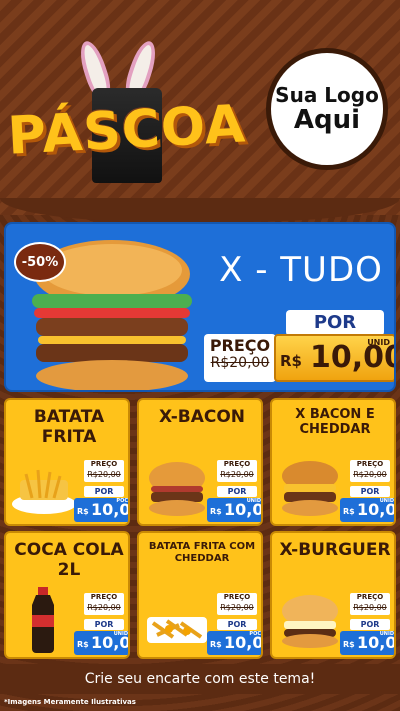 This screenshot has height=711, width=400. I want to click on featured-old-price: R$20,00, so click(240, 363).